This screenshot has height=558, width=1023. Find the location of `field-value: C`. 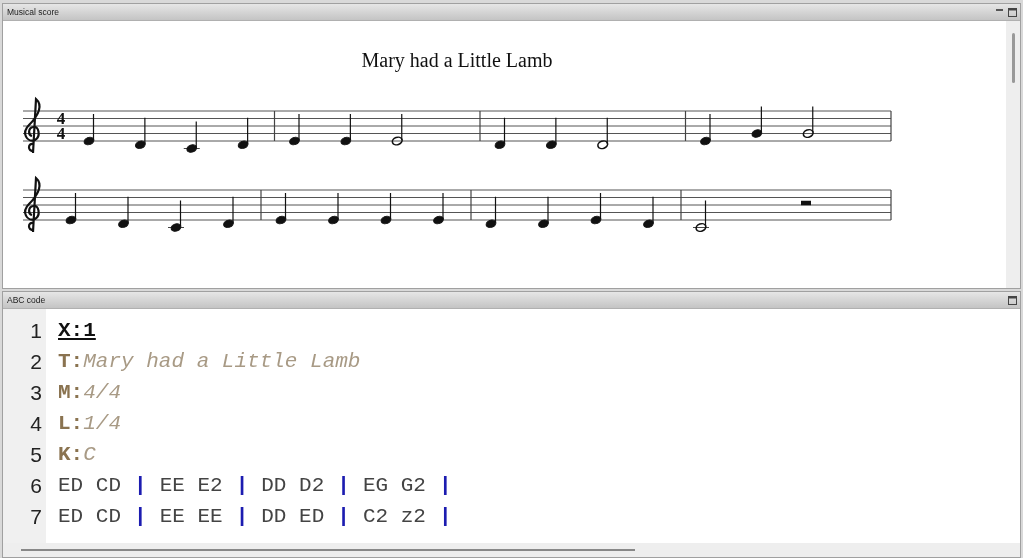

field-value: C is located at coordinates (89, 455).